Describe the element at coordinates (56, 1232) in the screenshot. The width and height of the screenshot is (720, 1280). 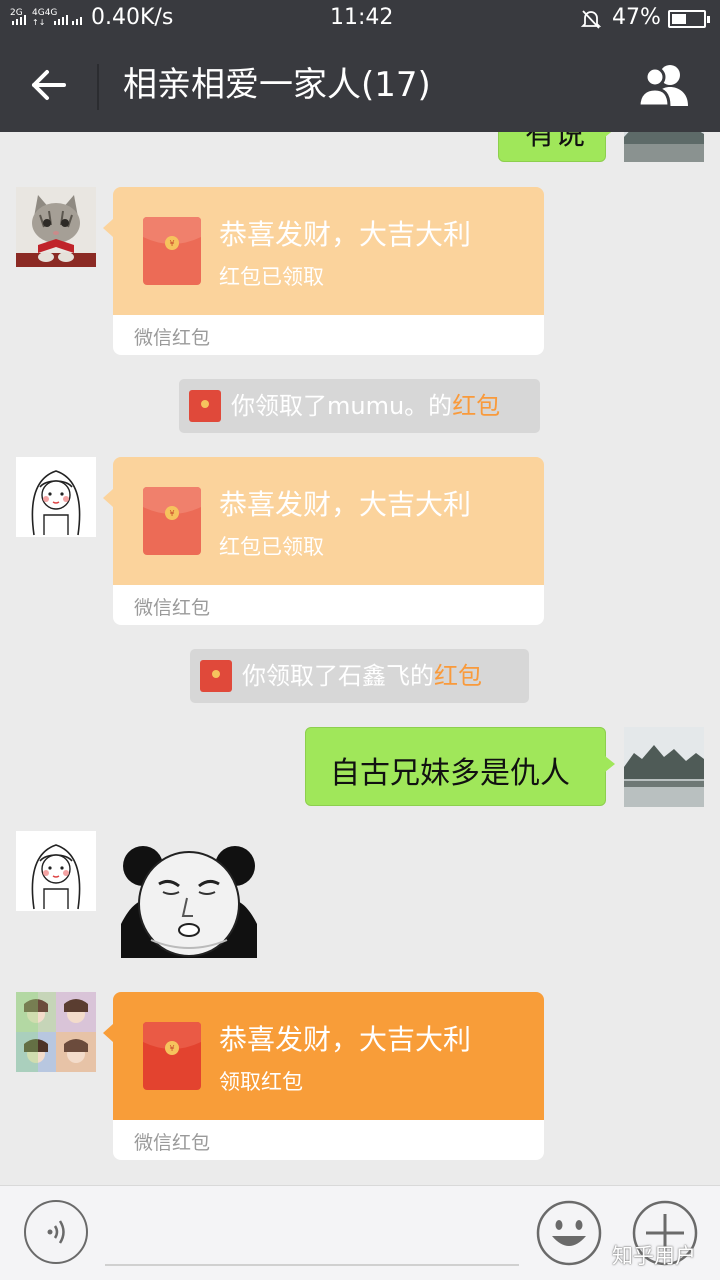
I see `voice-icon` at that location.